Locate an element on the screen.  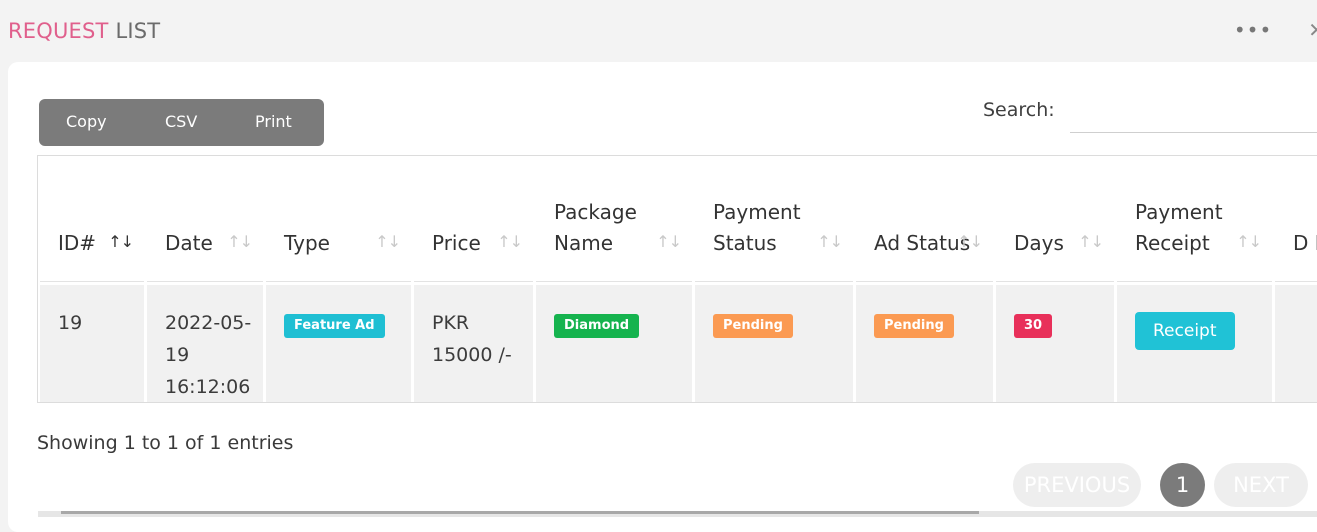
next-page-button: NEXT is located at coordinates (1261, 485).